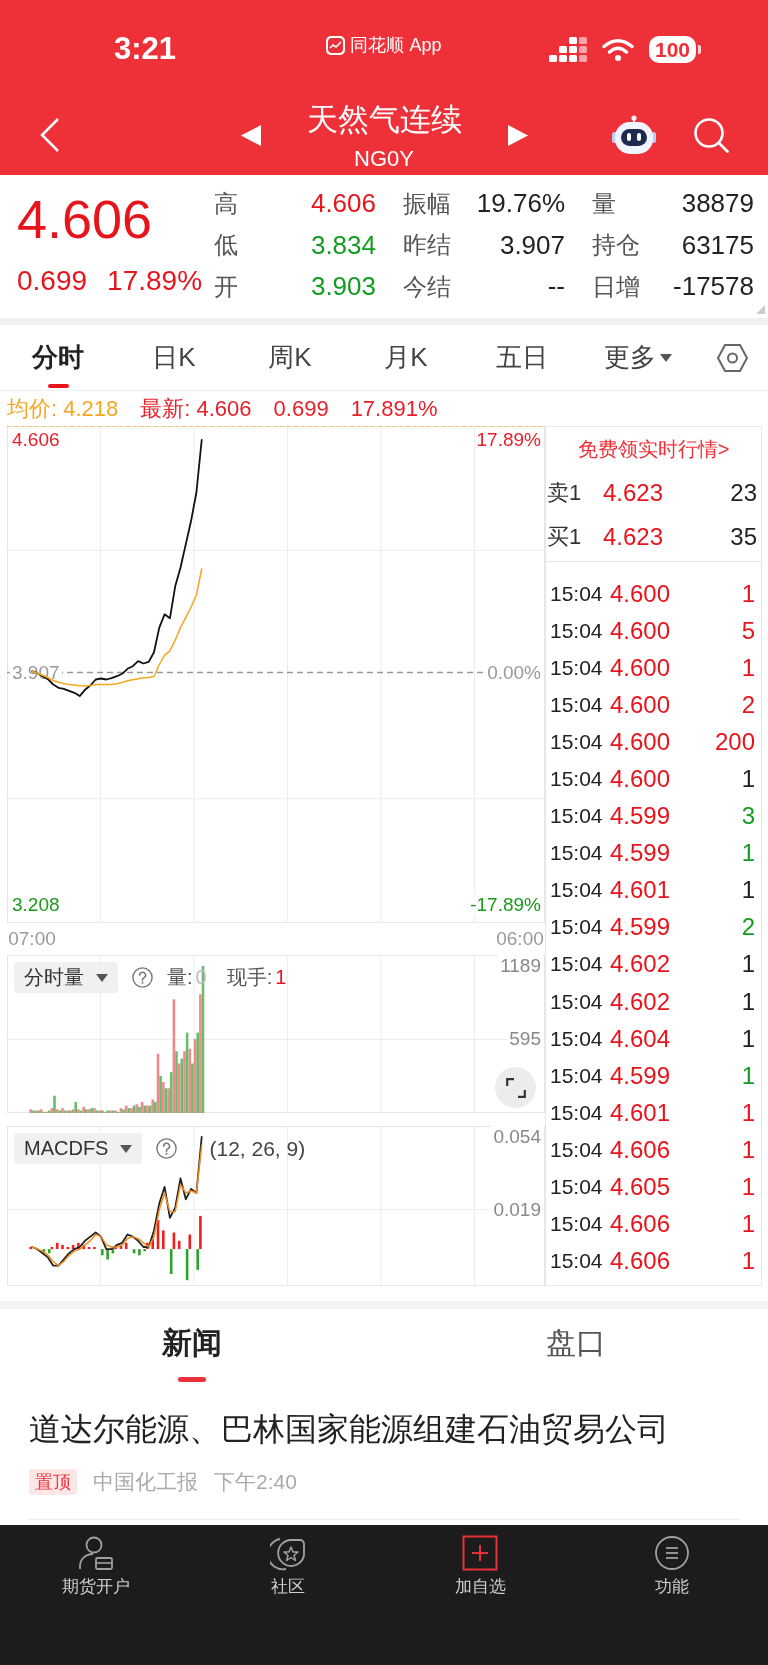 The image size is (768, 1665). What do you see at coordinates (394, 408) in the screenshot?
I see `percent-legend: 17.891%` at bounding box center [394, 408].